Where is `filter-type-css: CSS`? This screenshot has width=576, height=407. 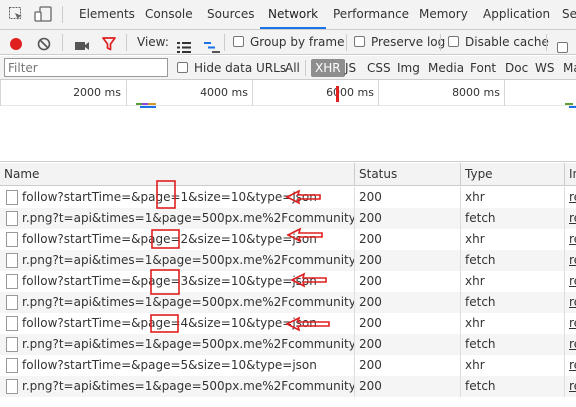
filter-type-css: CSS is located at coordinates (379, 68).